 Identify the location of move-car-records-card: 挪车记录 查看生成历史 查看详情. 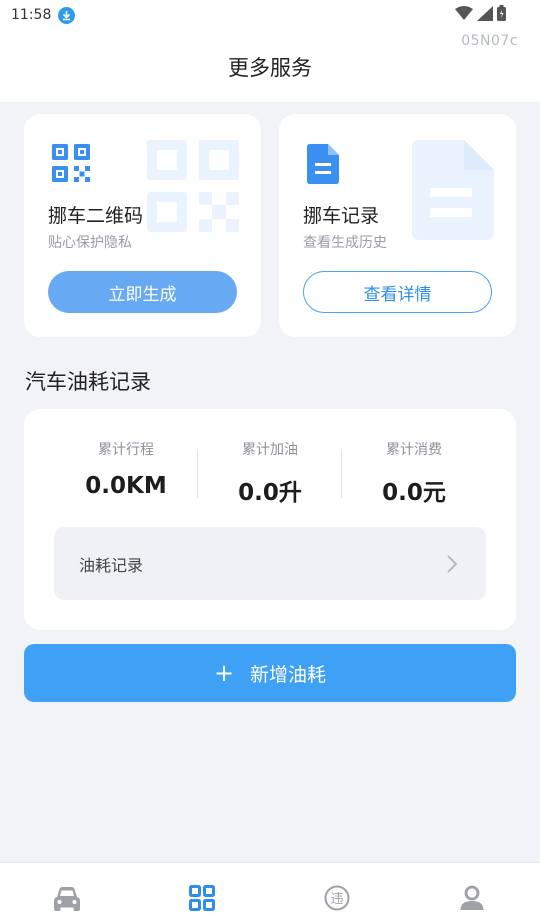
(397, 225).